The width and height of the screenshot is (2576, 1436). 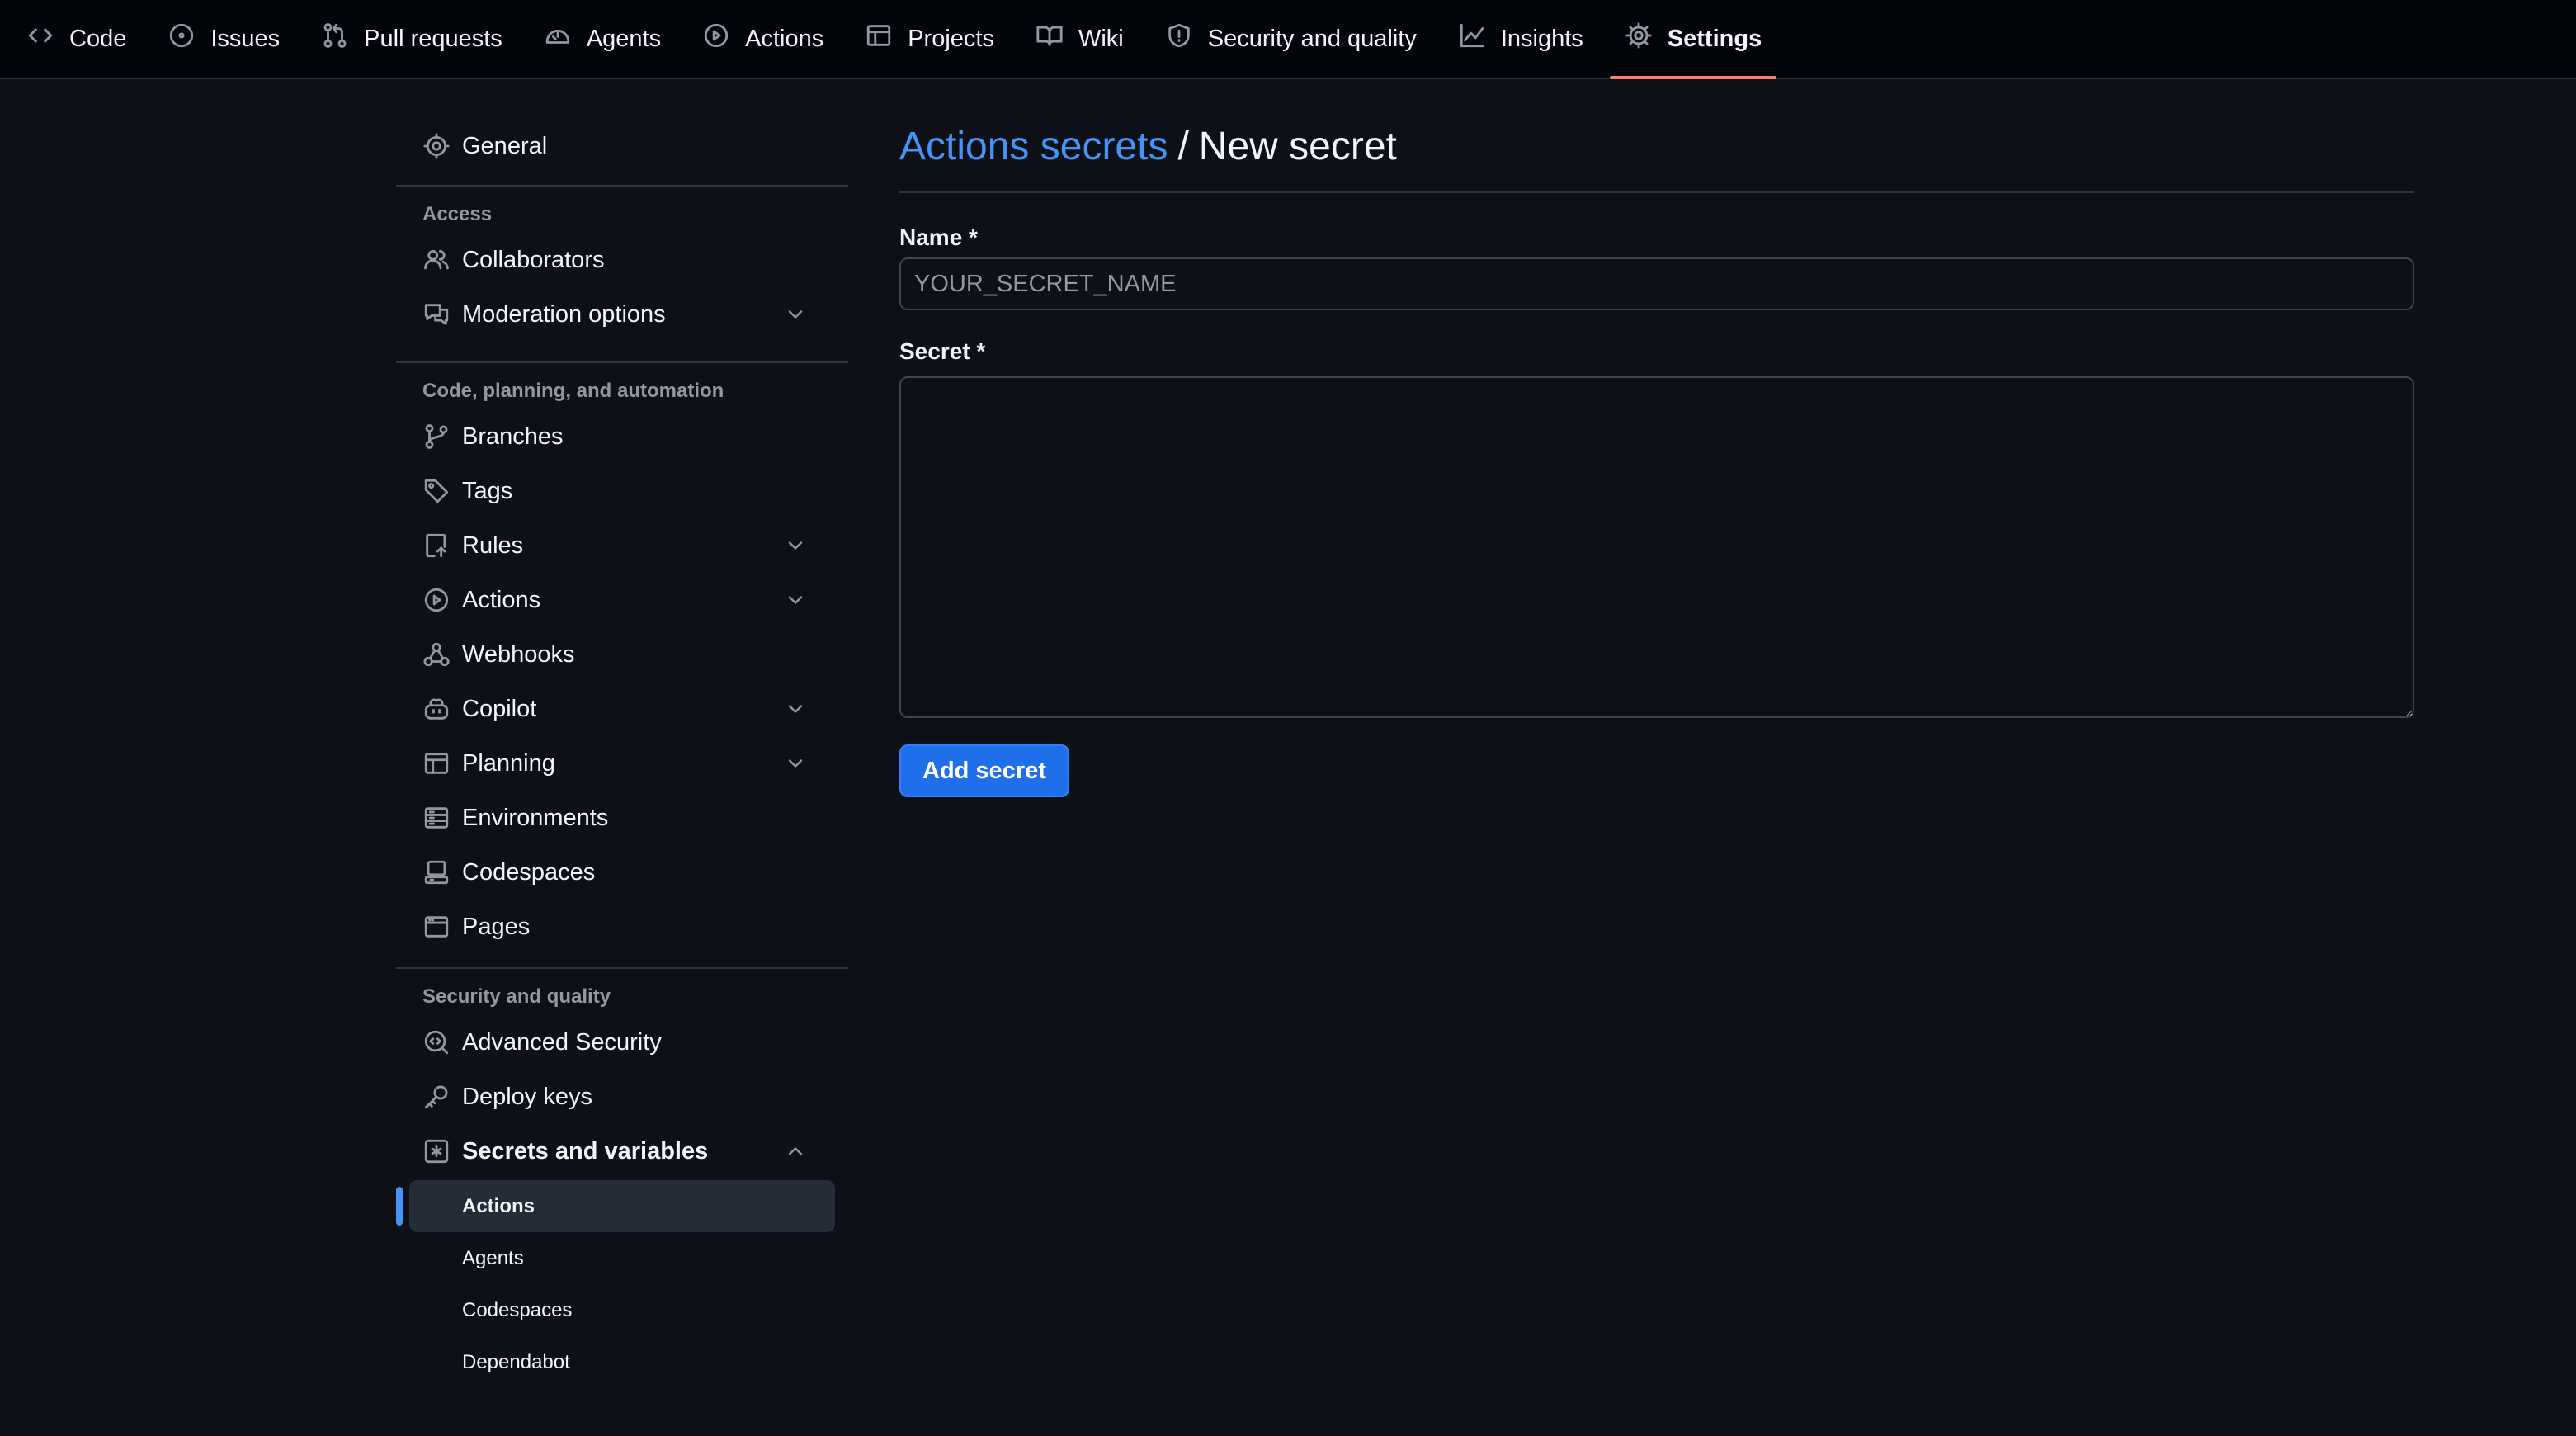 What do you see at coordinates (436, 654) in the screenshot?
I see `webhook-icon` at bounding box center [436, 654].